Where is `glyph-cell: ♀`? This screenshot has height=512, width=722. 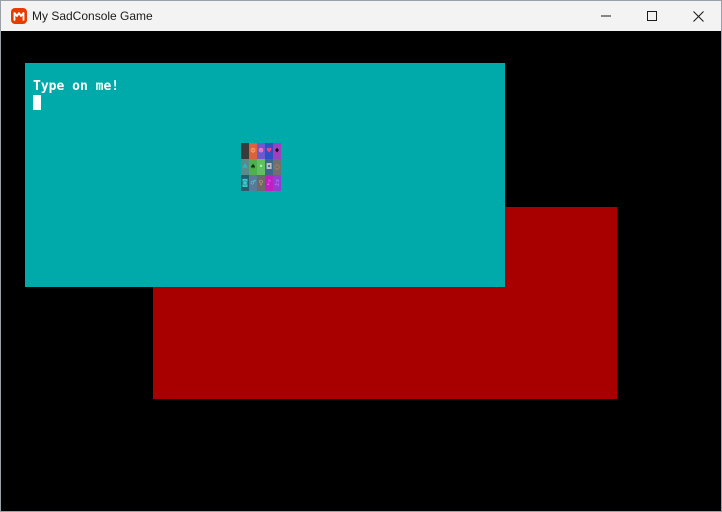
glyph-cell: ♀ is located at coordinates (261, 183).